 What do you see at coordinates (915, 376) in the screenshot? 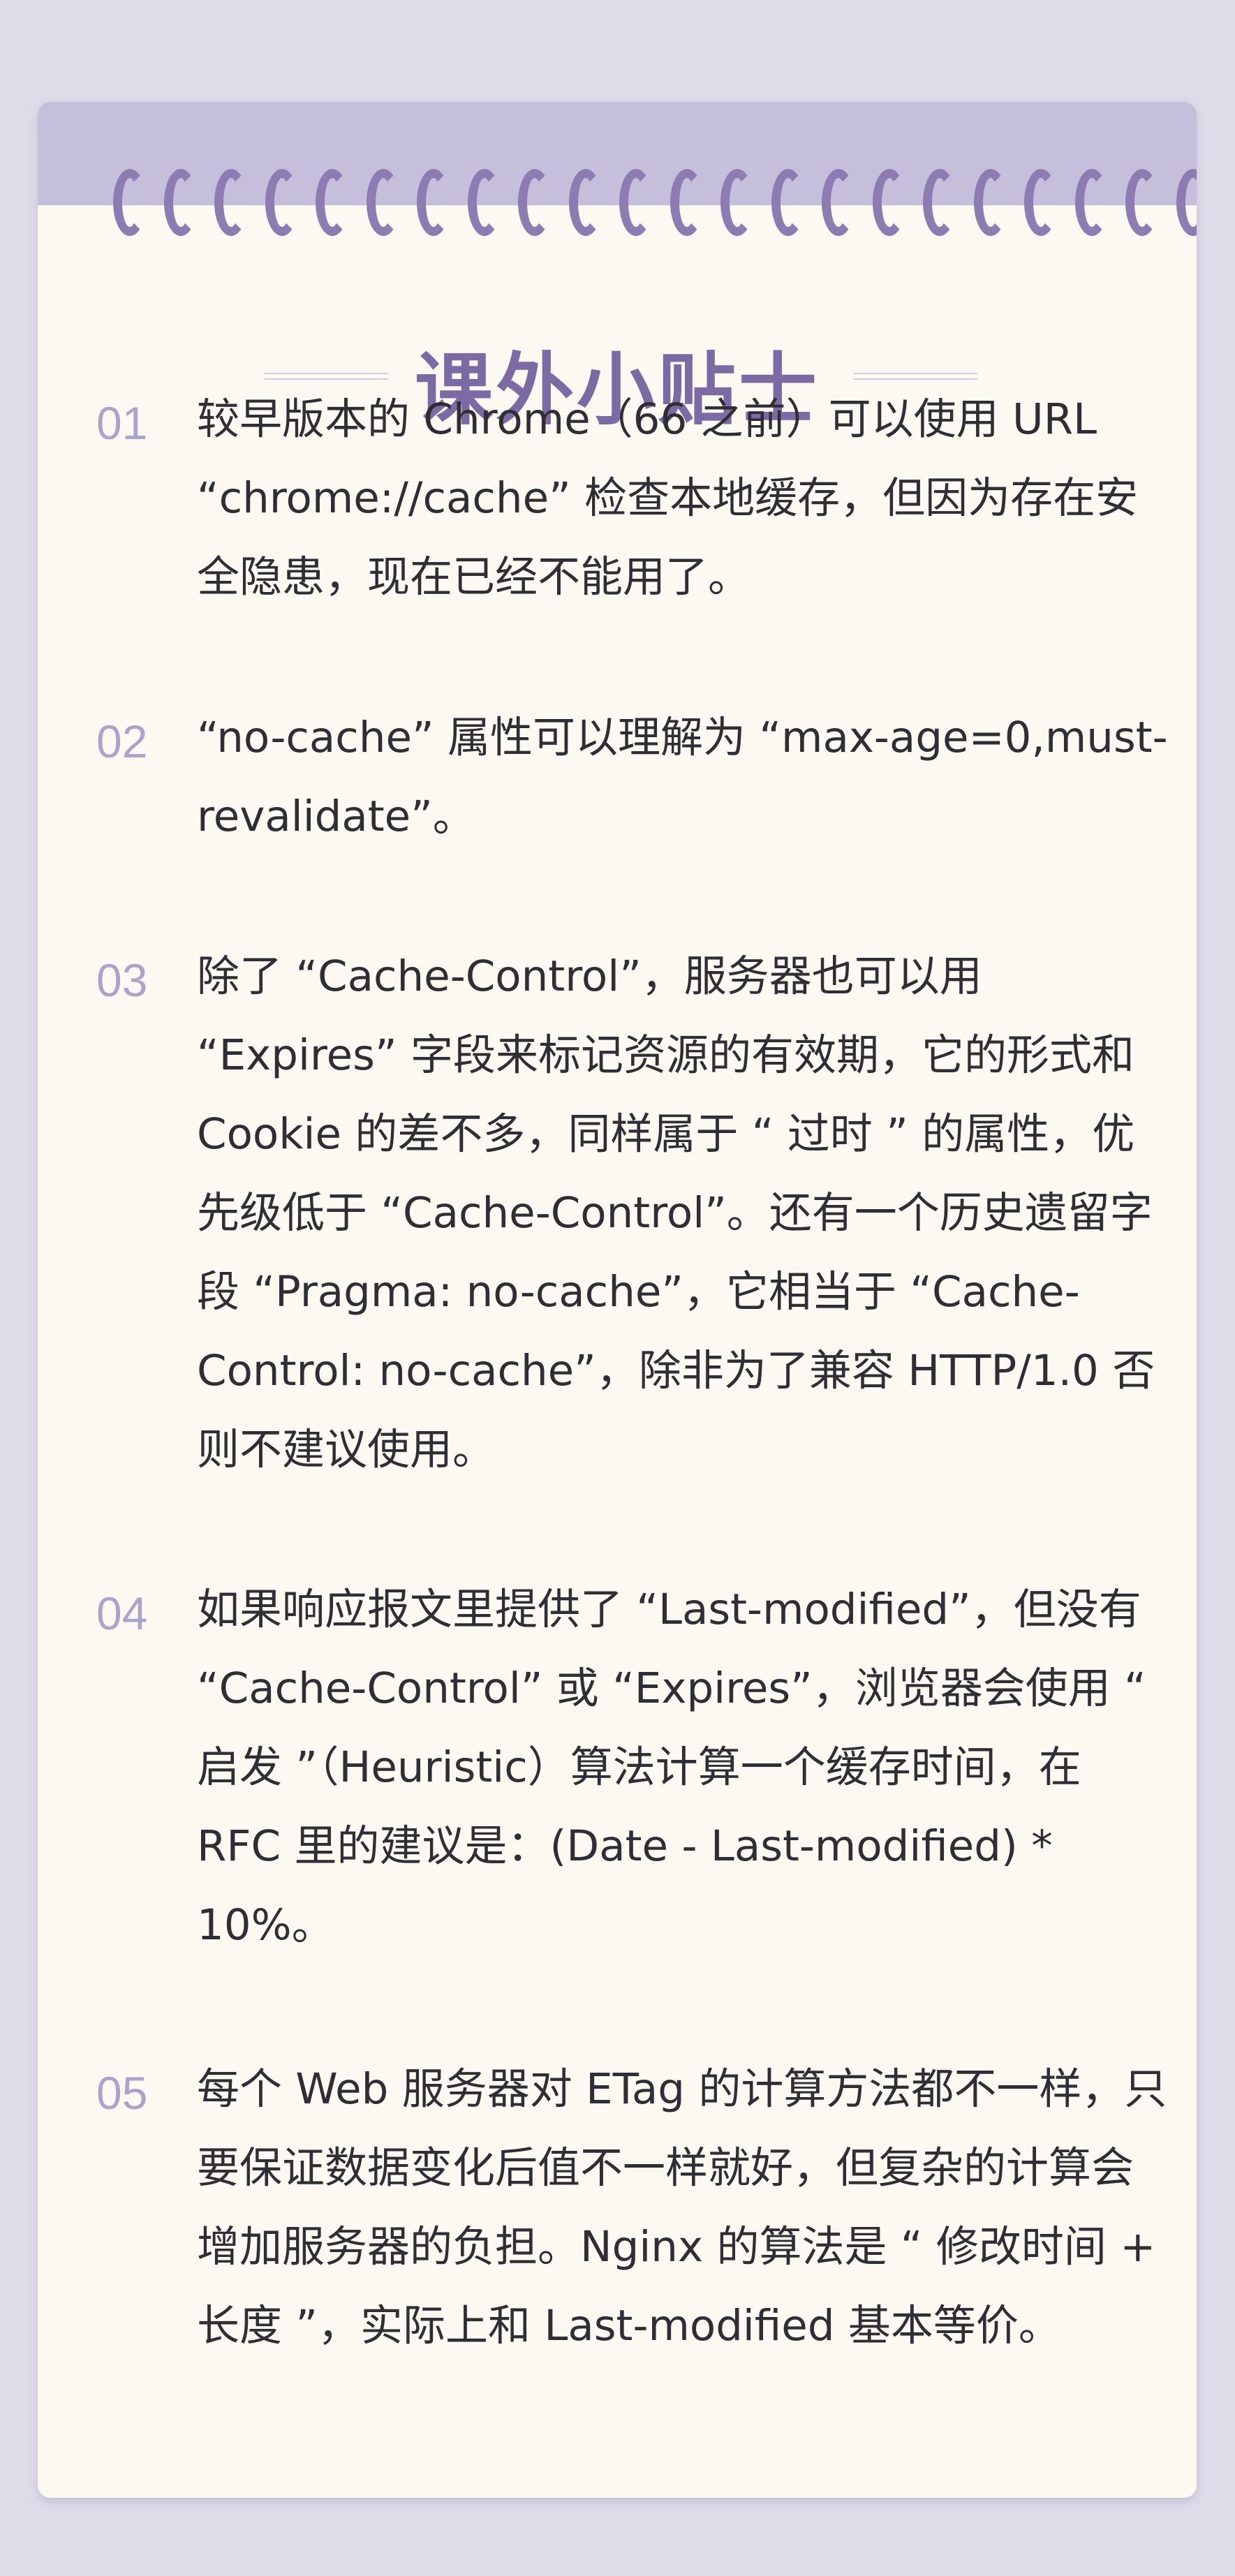
I see `title-divider-right` at bounding box center [915, 376].